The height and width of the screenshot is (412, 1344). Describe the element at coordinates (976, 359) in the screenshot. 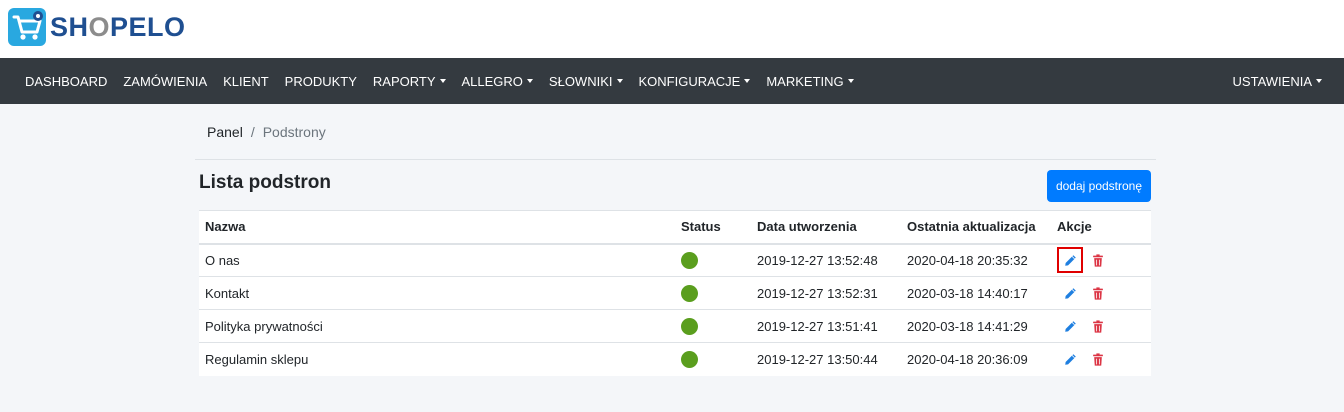

I see `cell-updated: 2020-04-18 20:36:09` at that location.